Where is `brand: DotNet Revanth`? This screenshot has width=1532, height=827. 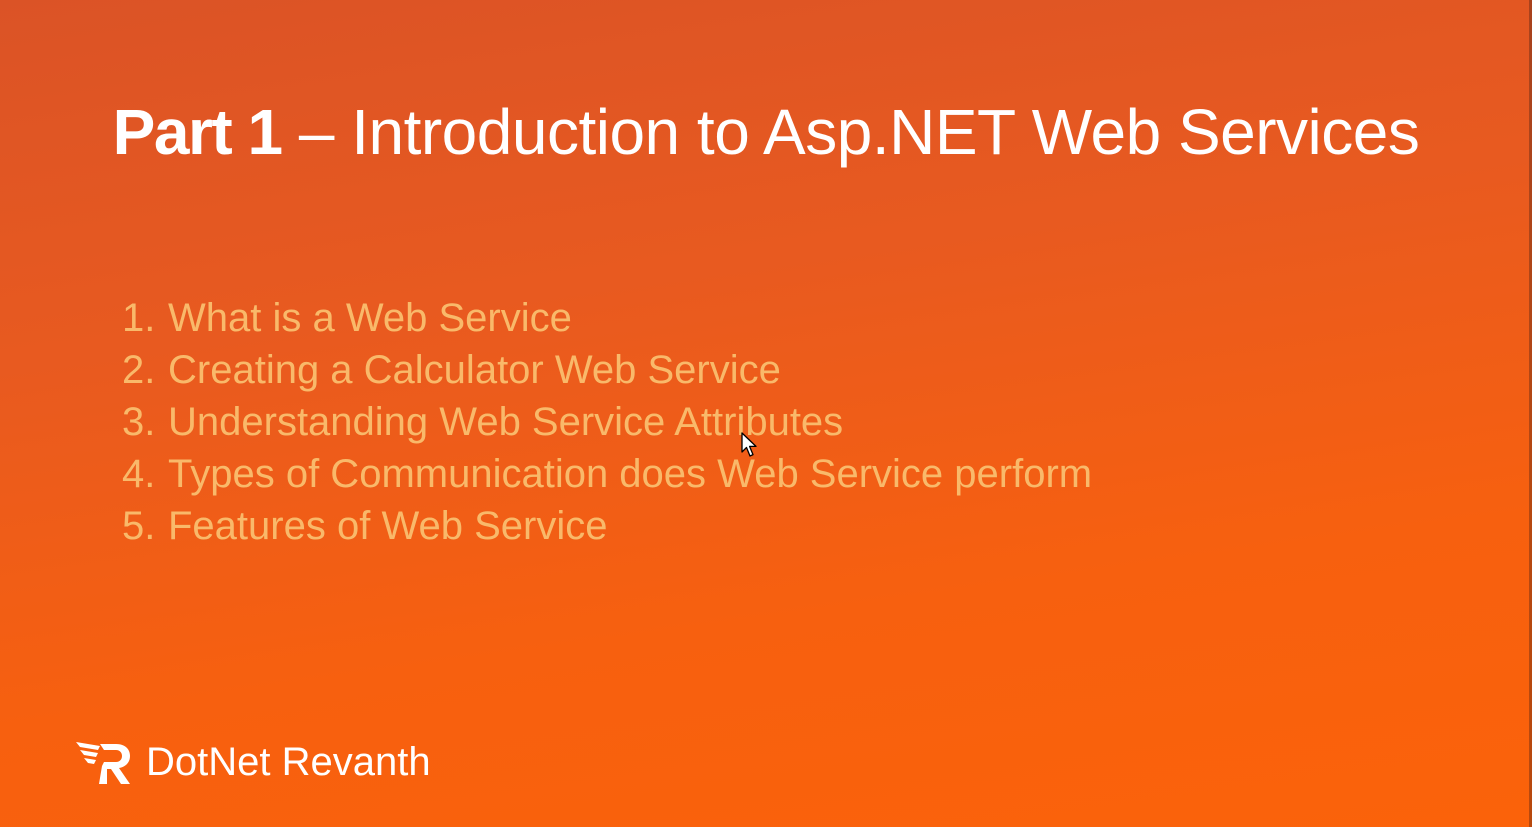 brand: DotNet Revanth is located at coordinates (252, 762).